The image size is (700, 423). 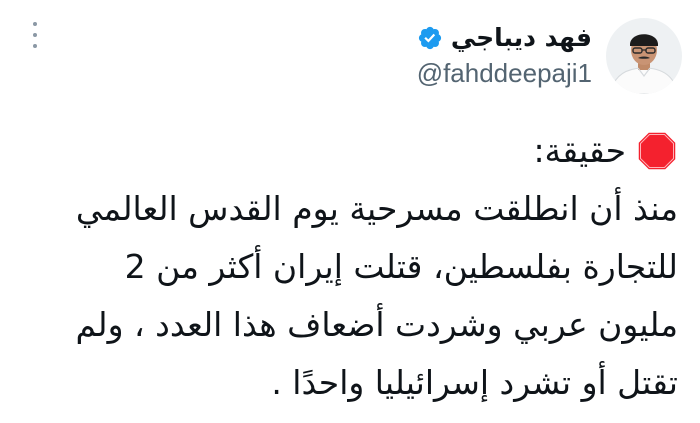 I want to click on verified-badge-icon, so click(x=429, y=37).